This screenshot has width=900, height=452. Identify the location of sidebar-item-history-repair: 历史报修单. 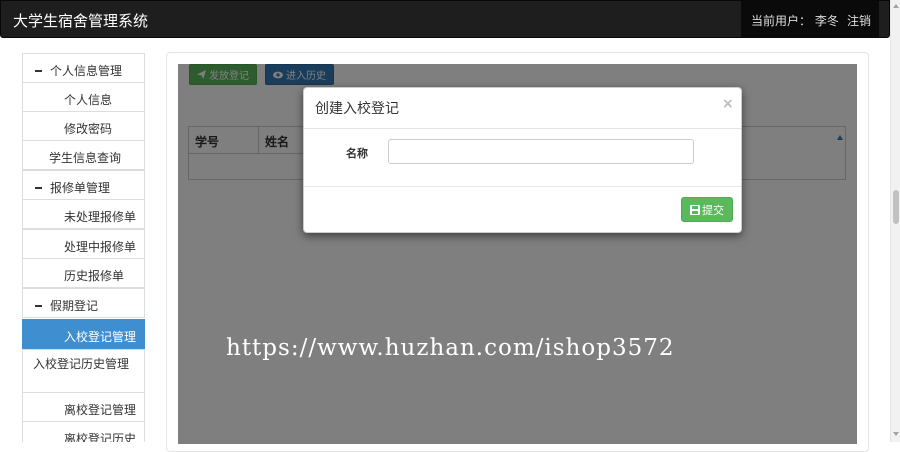
(83, 273).